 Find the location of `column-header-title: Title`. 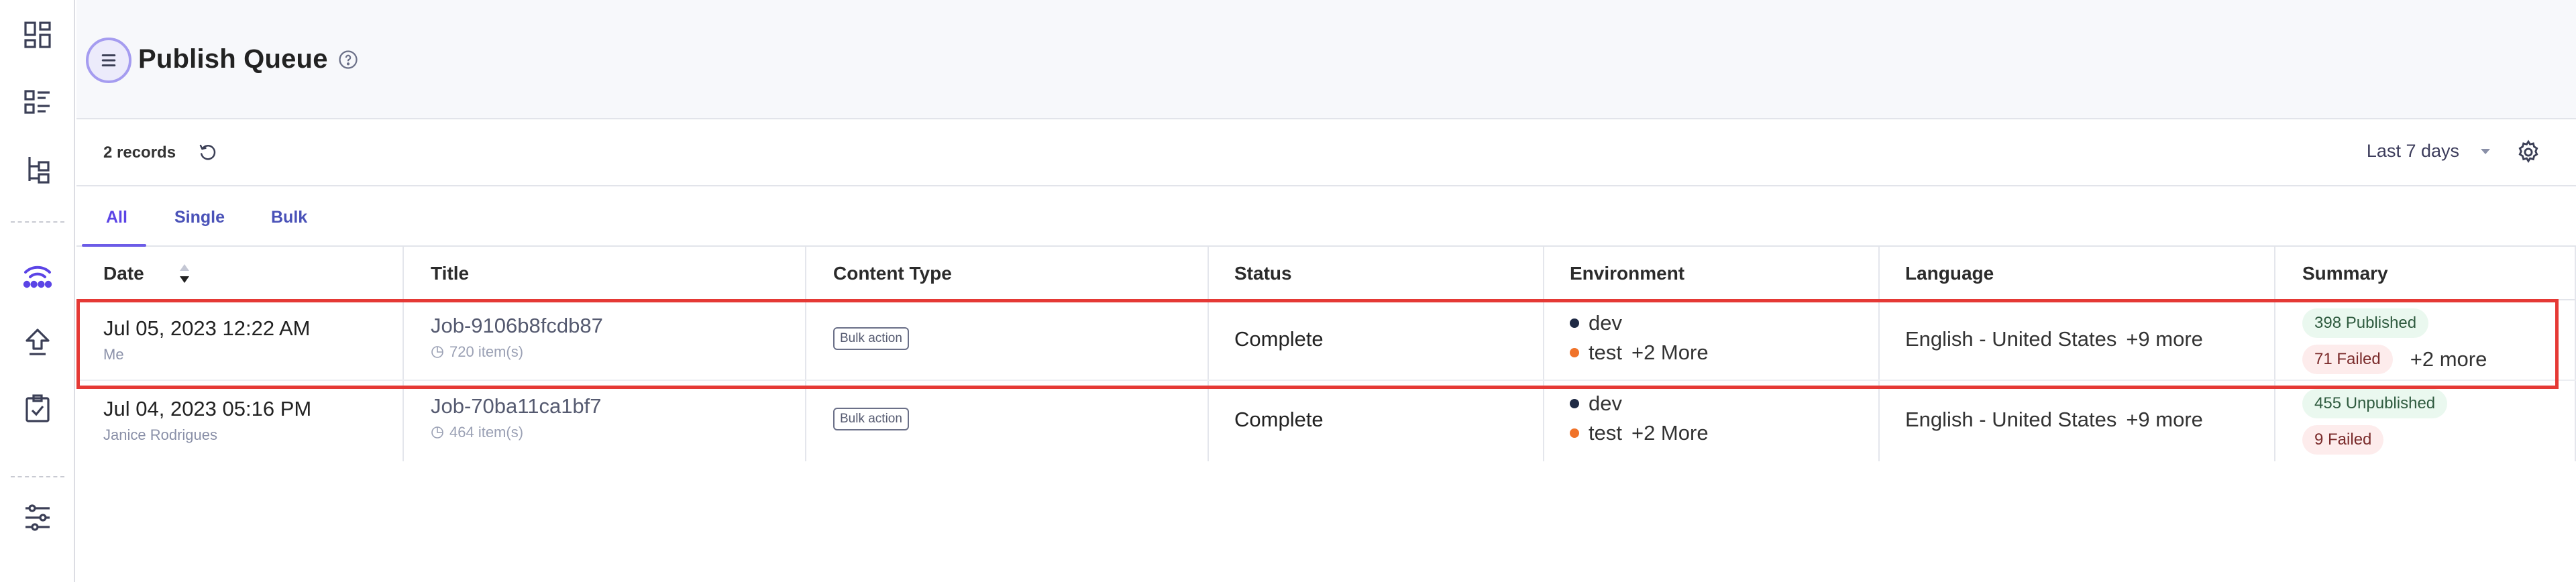

column-header-title: Title is located at coordinates (450, 273).